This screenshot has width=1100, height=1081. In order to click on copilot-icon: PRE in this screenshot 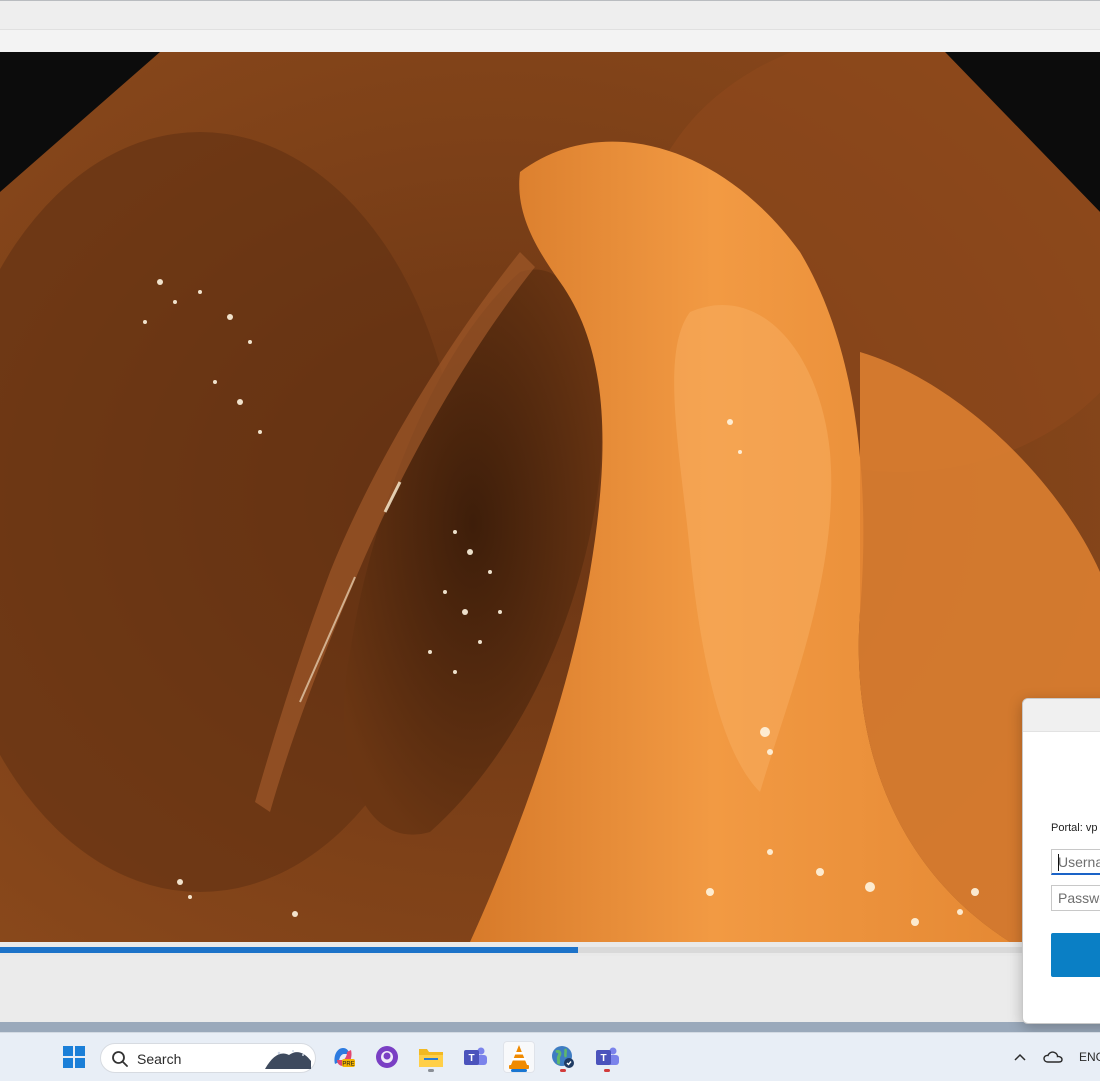, I will do `click(344, 1058)`.